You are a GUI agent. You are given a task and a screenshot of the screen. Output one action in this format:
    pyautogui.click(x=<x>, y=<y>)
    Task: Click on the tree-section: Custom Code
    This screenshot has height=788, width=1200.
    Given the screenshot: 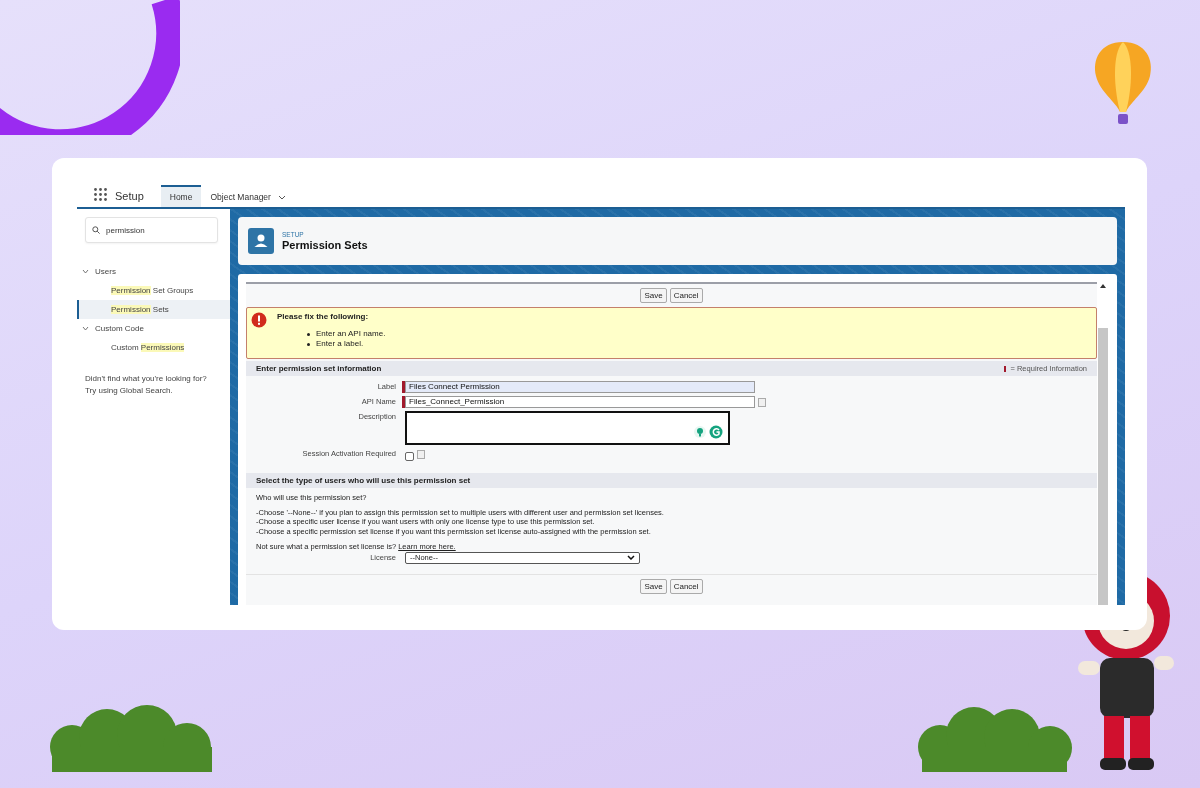 What is the action you would take?
    pyautogui.click(x=153, y=328)
    